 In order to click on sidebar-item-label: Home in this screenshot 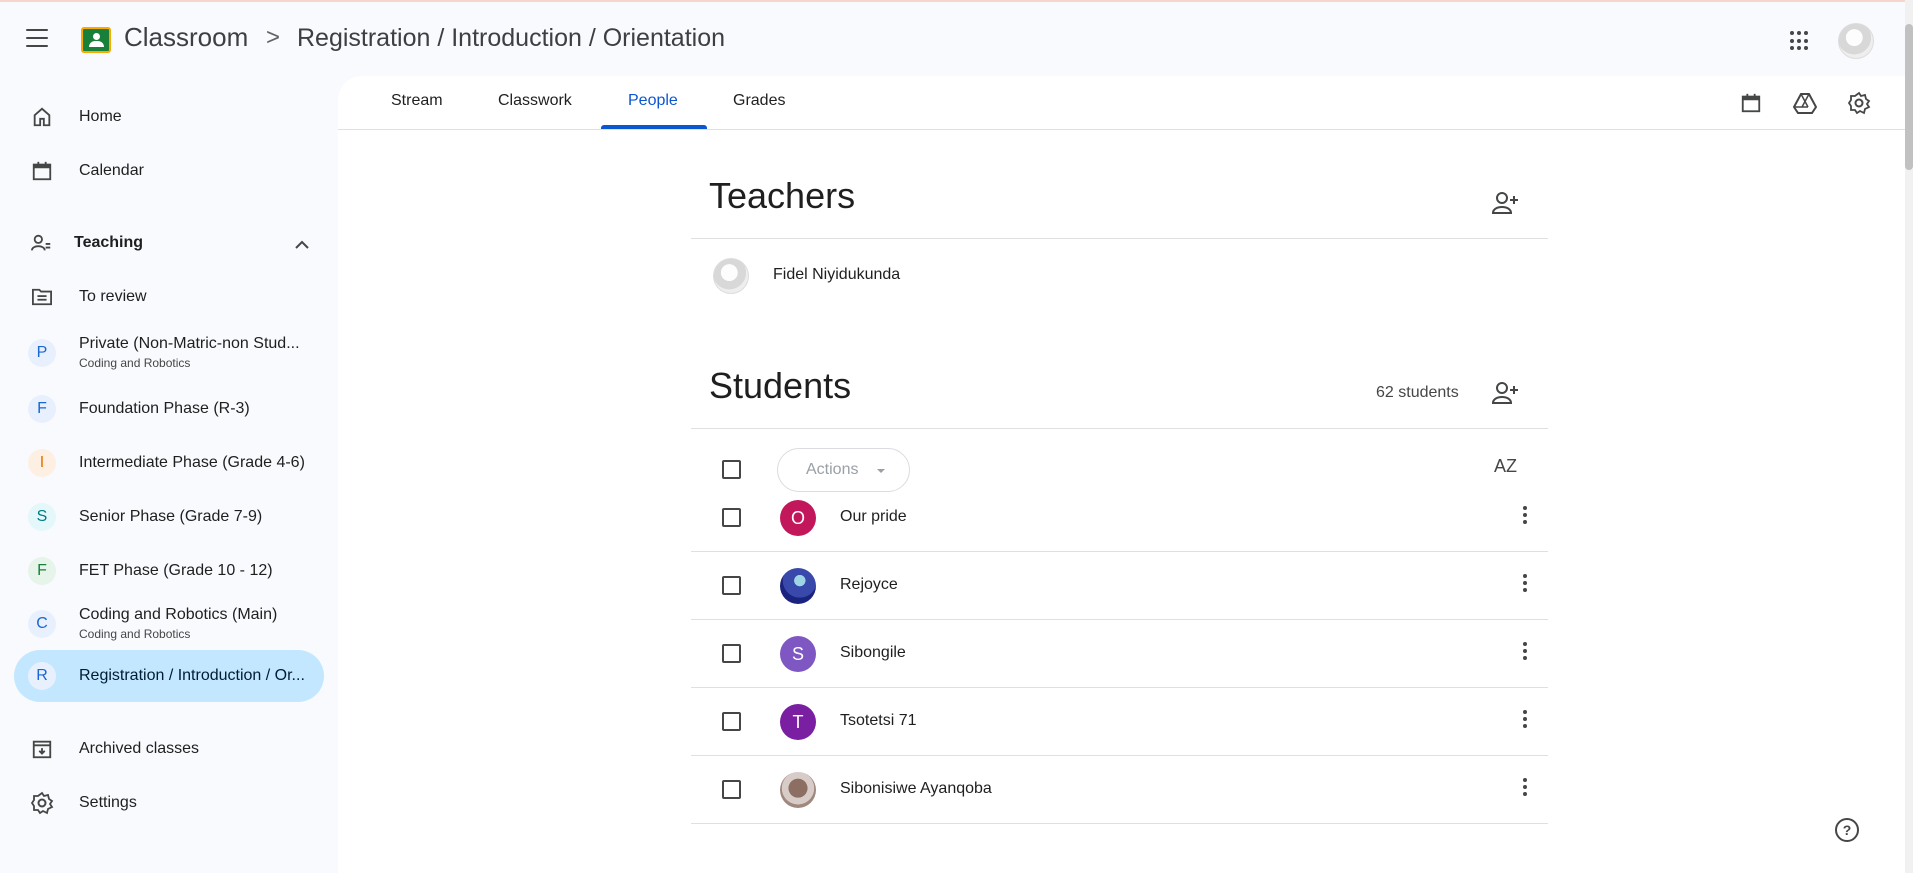, I will do `click(100, 116)`.